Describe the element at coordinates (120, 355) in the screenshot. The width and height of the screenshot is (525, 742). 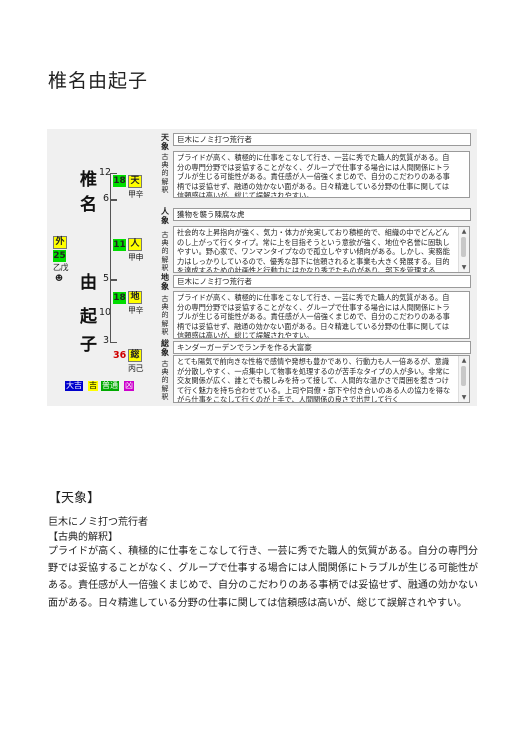
I see `so-value: 36` at that location.